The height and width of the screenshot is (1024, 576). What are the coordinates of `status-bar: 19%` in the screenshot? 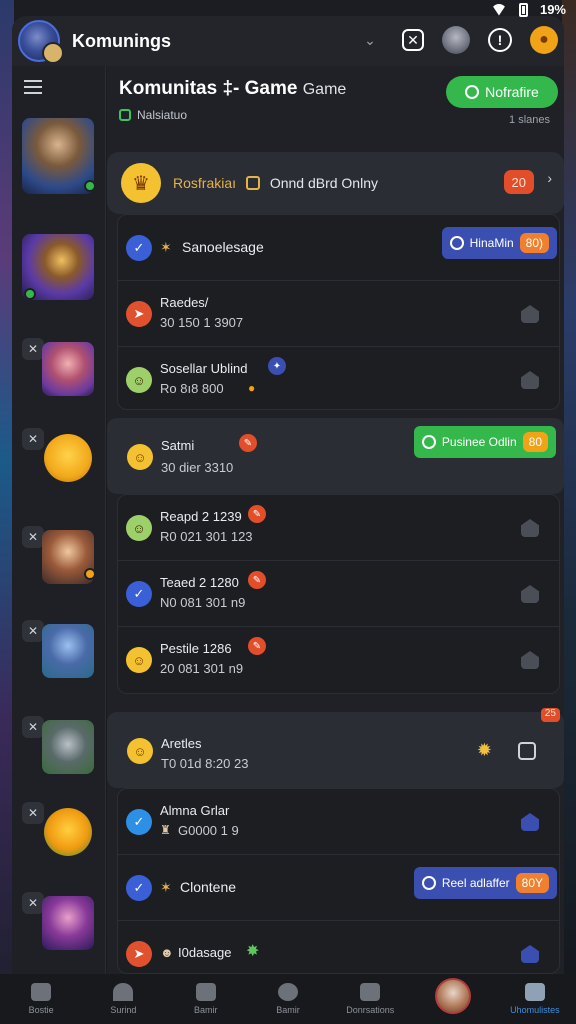 It's located at (288, 11).